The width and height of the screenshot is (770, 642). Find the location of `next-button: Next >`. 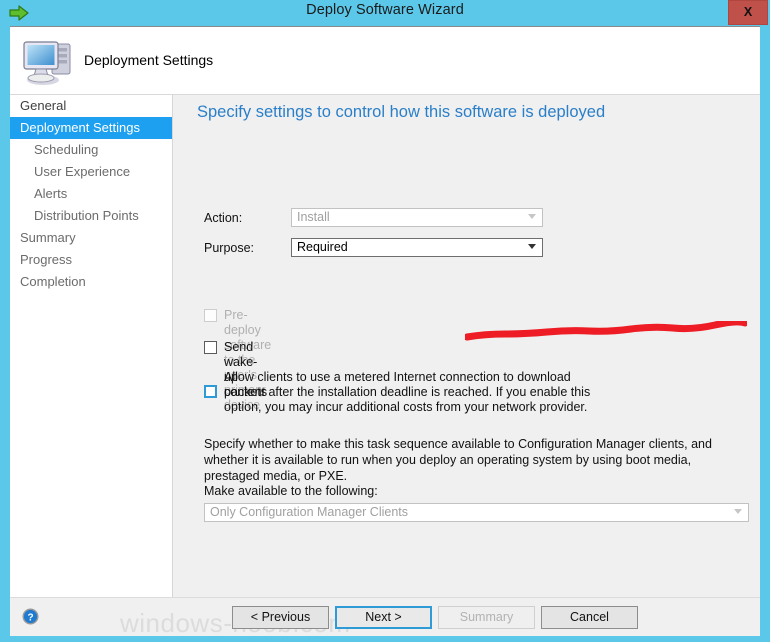

next-button: Next > is located at coordinates (383, 617).